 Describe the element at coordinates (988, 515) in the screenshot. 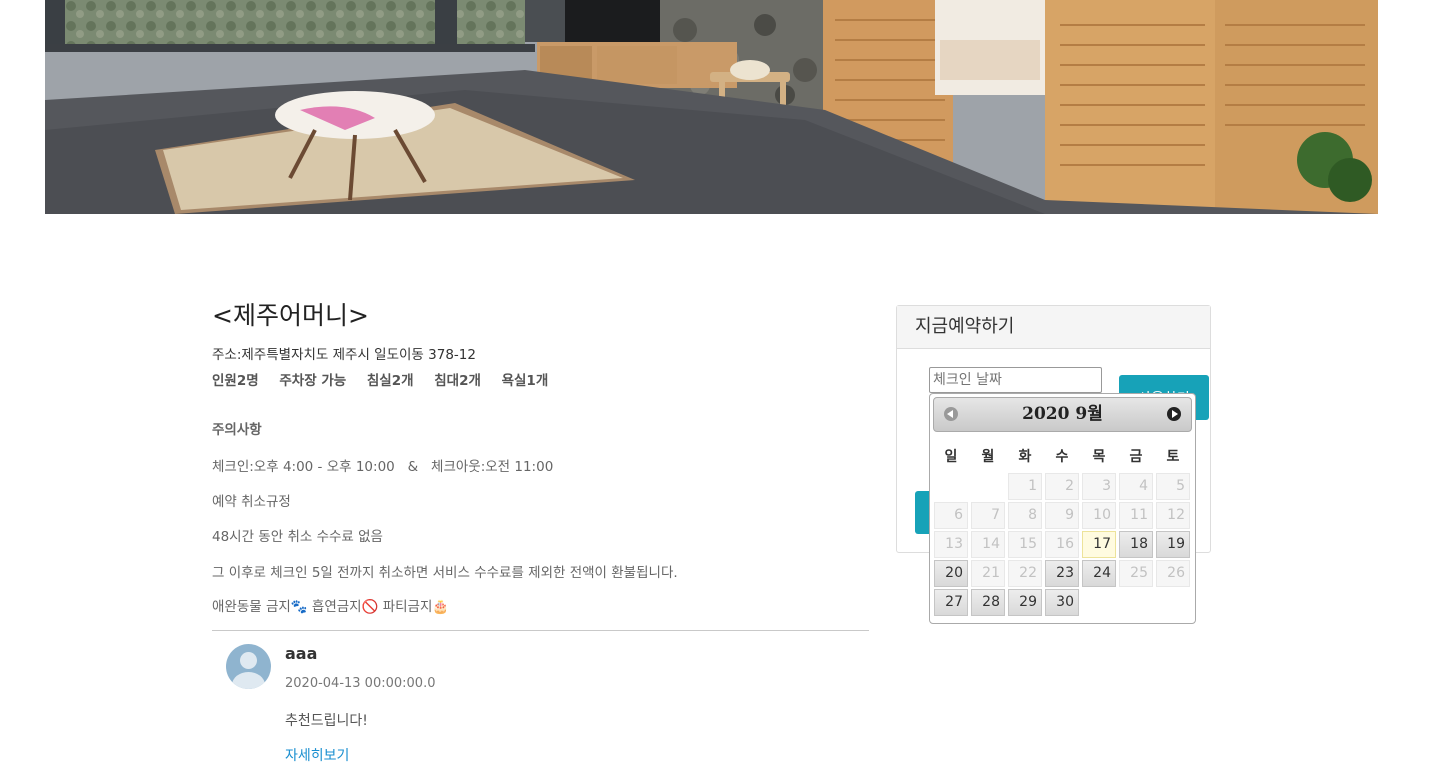

I see `calendar-day: 7` at that location.